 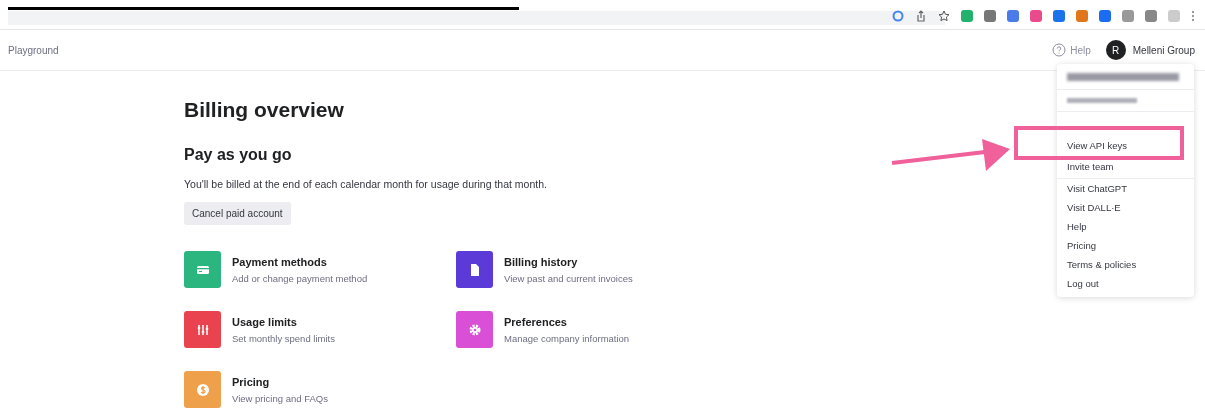 What do you see at coordinates (300, 278) in the screenshot?
I see `card-subtitle: Add or change payment method` at bounding box center [300, 278].